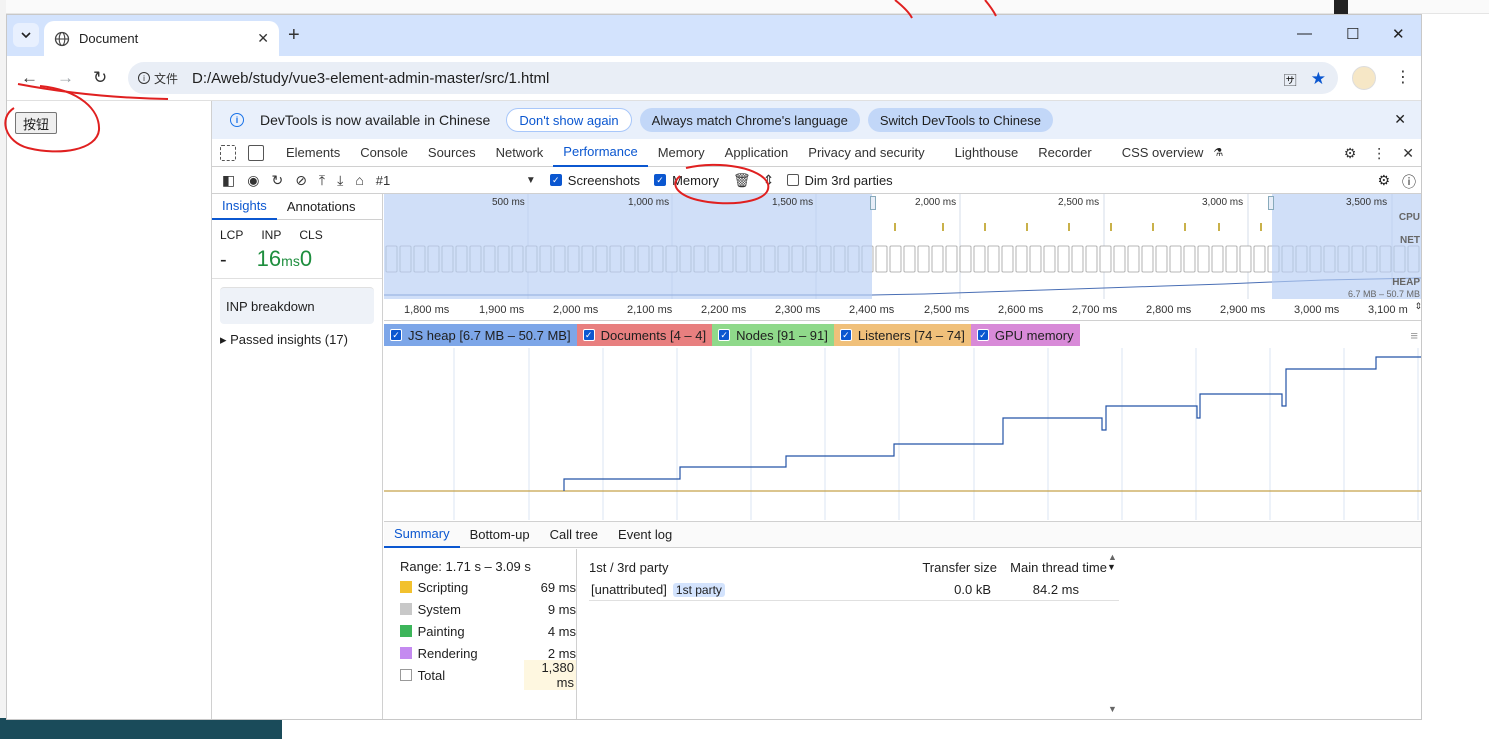 The width and height of the screenshot is (1489, 739). What do you see at coordinates (228, 152) in the screenshot?
I see `inspect-element-icon` at bounding box center [228, 152].